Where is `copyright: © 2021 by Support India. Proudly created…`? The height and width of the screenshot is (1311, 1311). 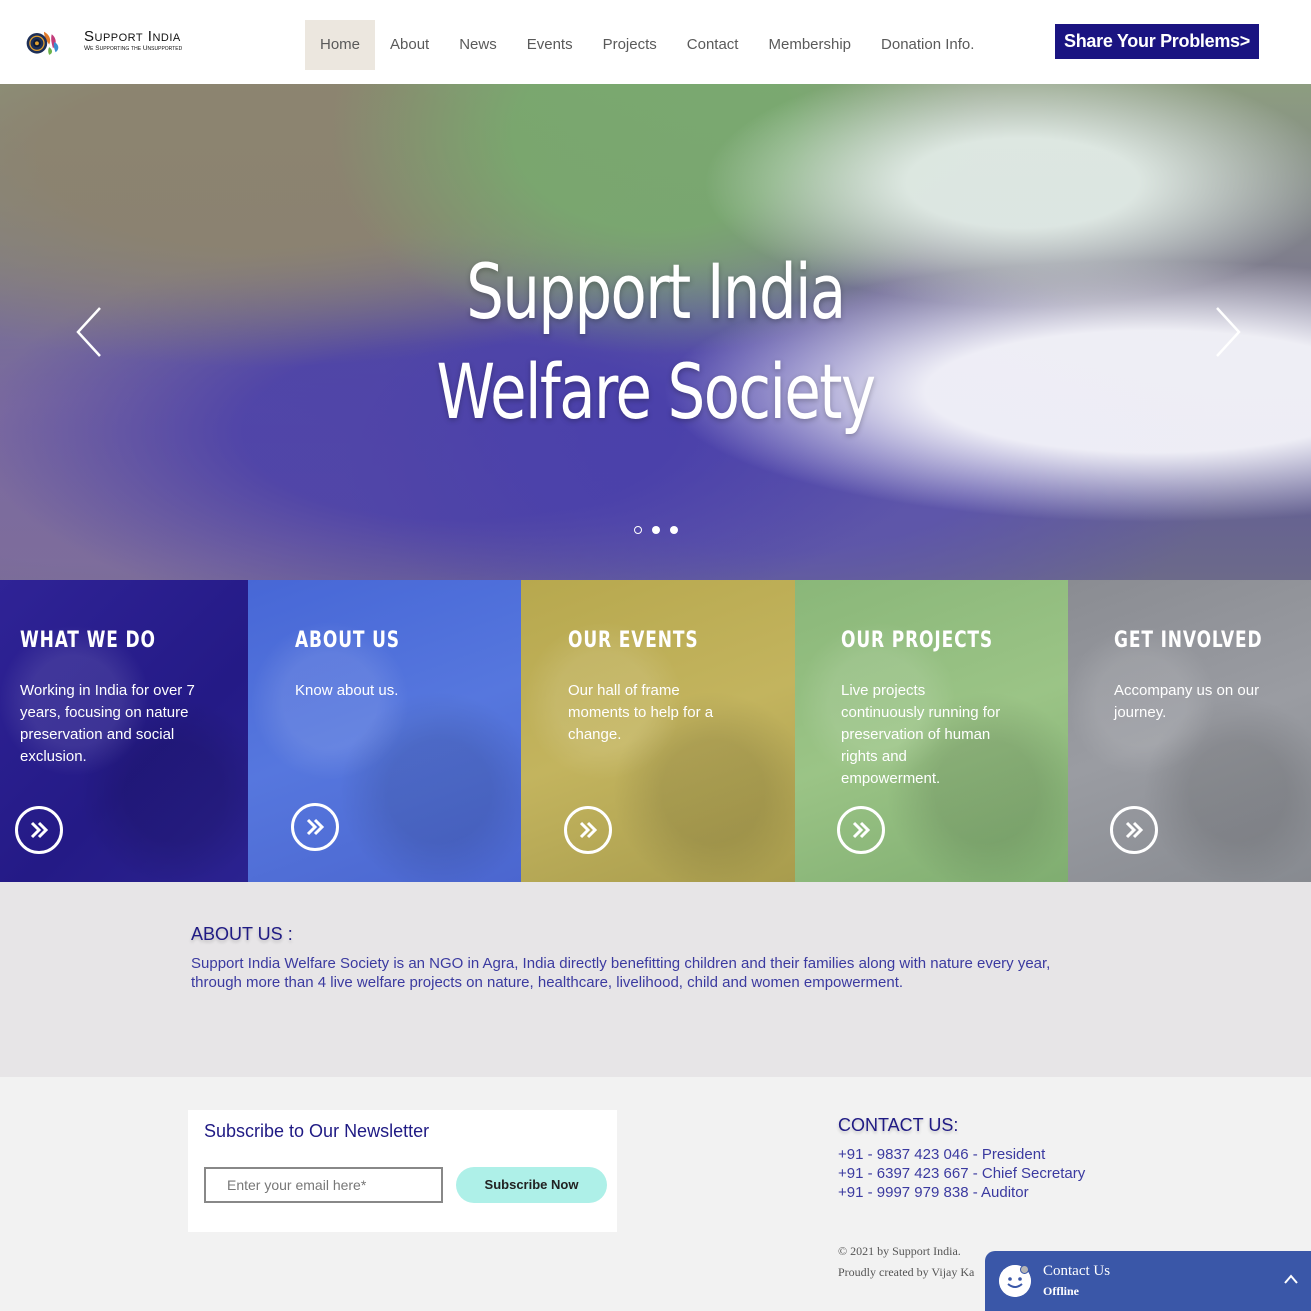
copyright: © 2021 by Support India. Proudly created… is located at coordinates (906, 1262).